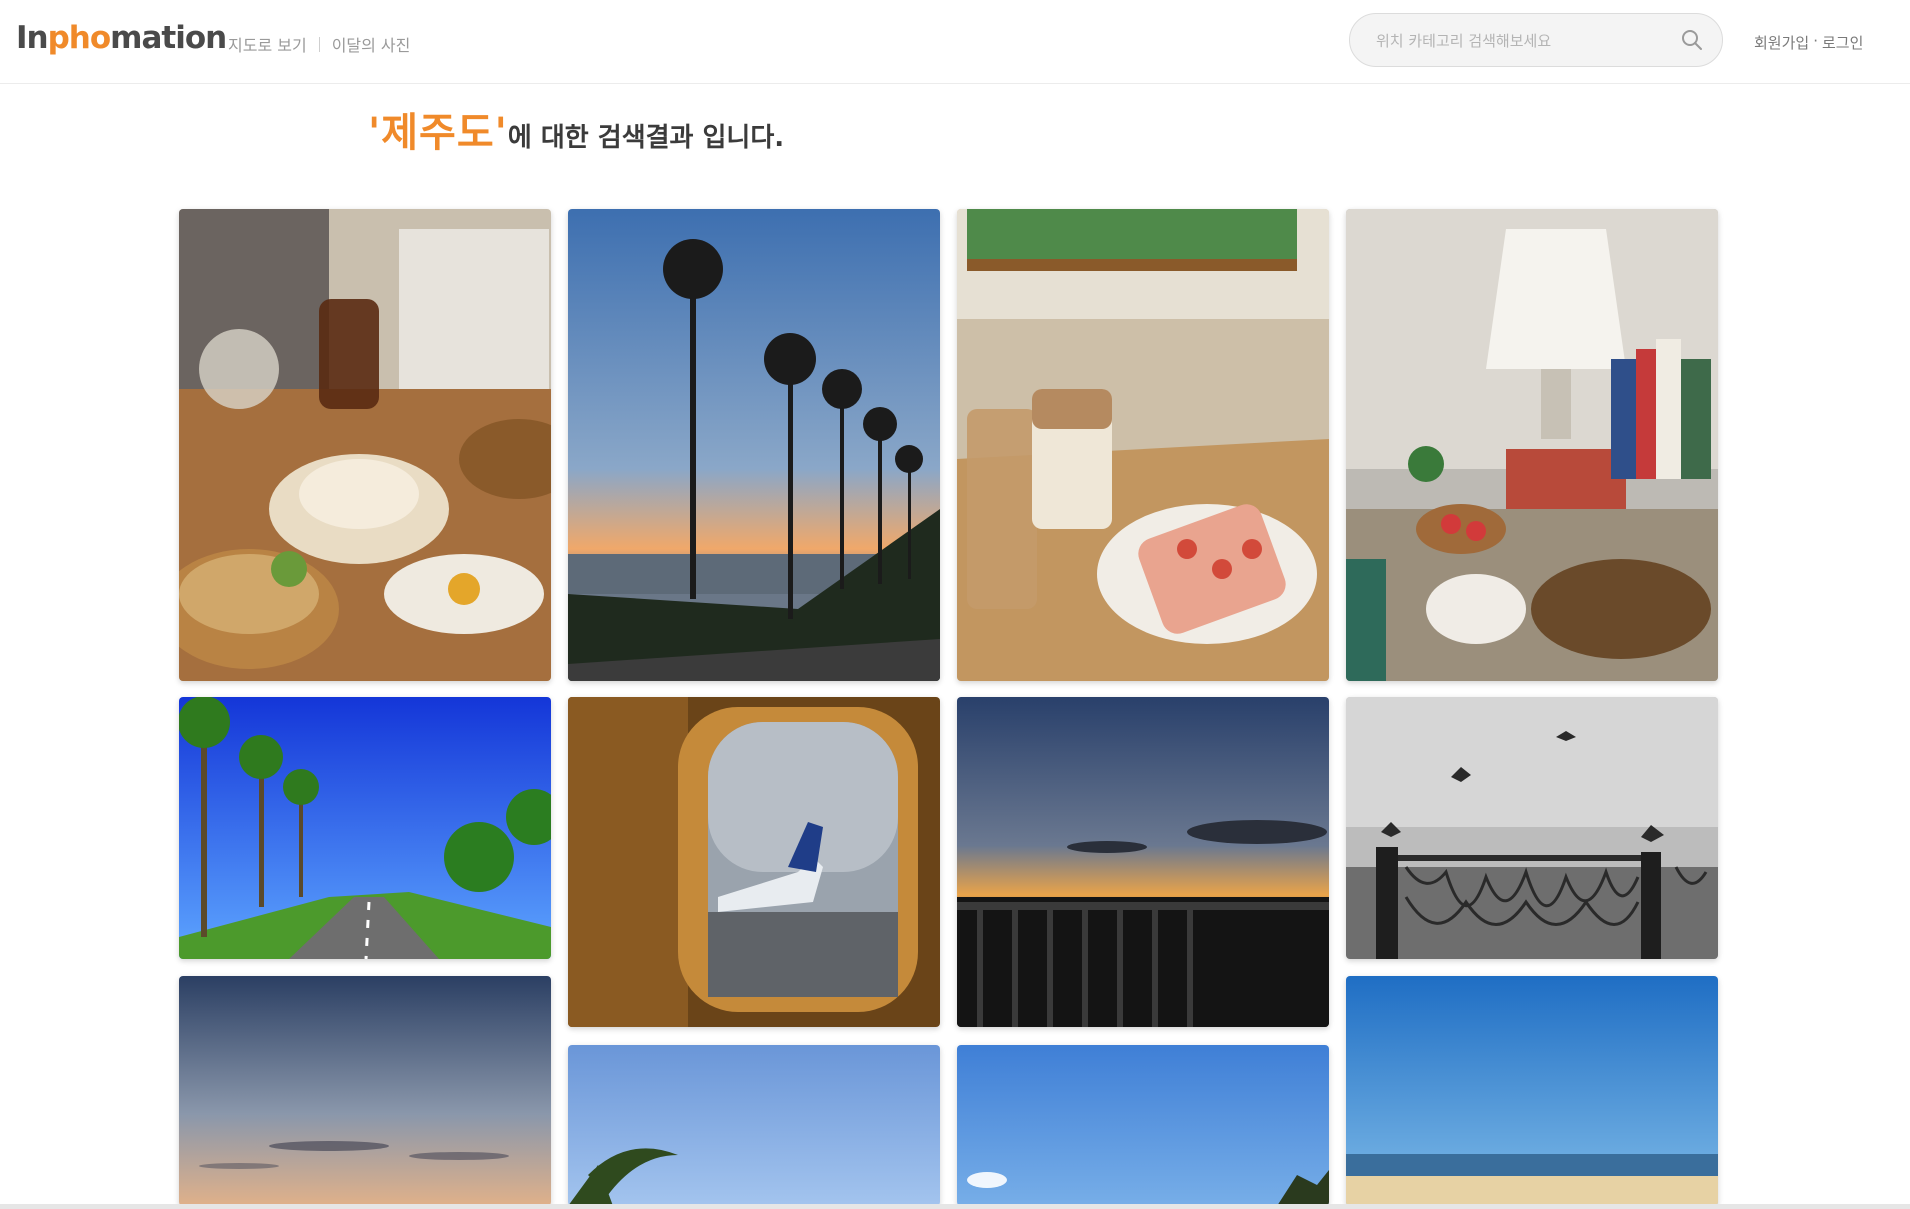 The height and width of the screenshot is (1209, 1910). I want to click on photo-latte-toast, so click(1143, 445).